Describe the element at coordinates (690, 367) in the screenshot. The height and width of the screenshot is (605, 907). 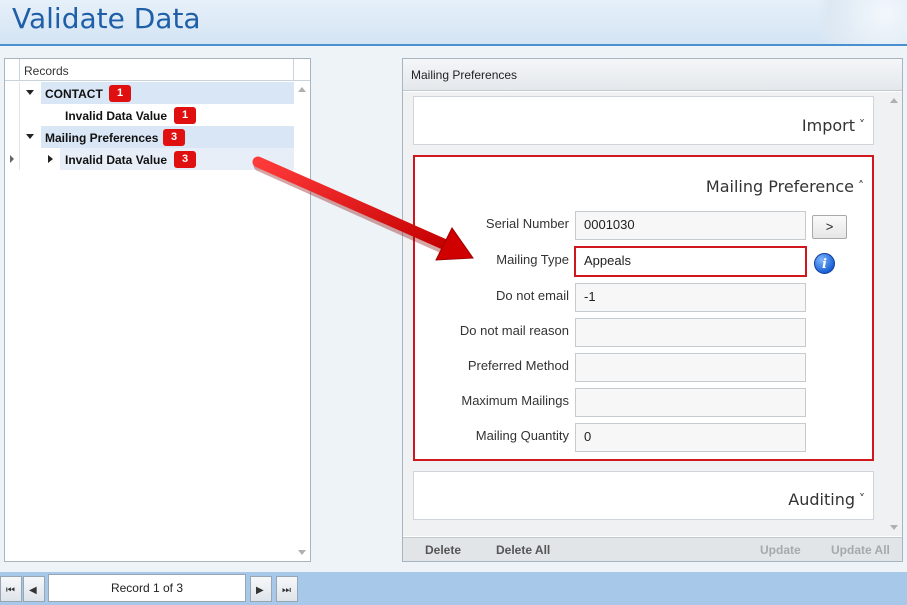
I see `preferred-method-field` at that location.